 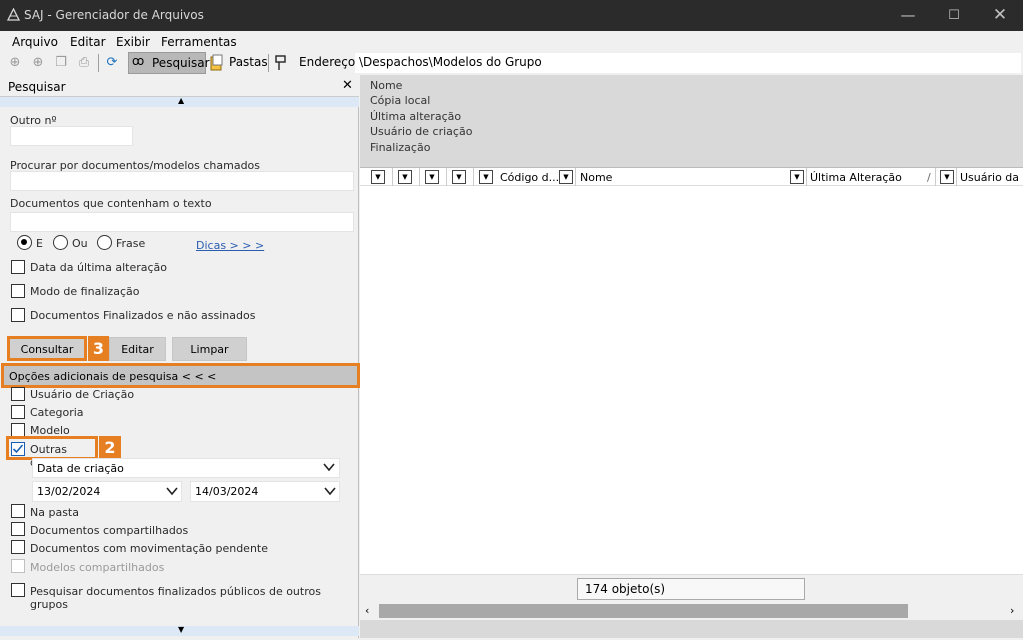 I want to click on annotation-badge-3: 3, so click(x=98, y=348).